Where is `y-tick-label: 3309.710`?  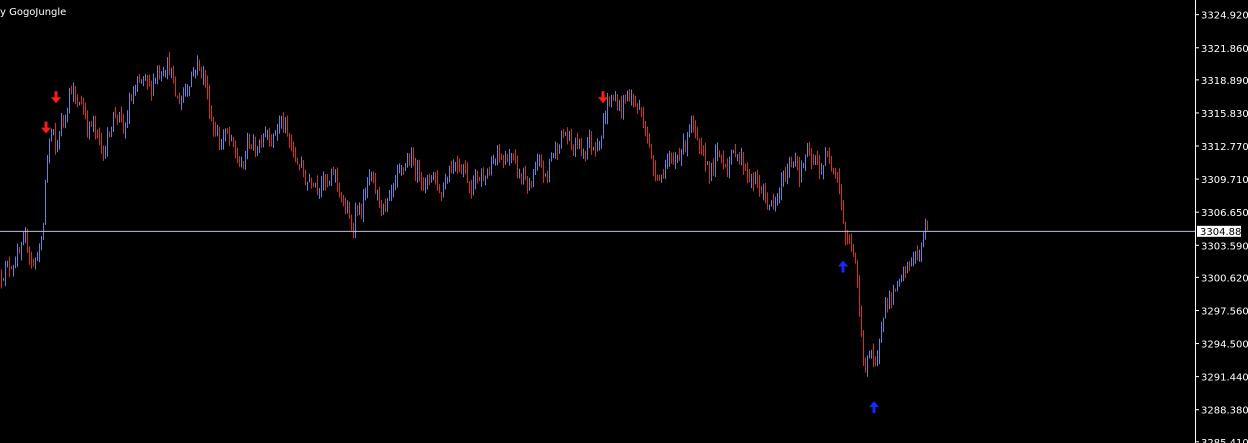 y-tick-label: 3309.710 is located at coordinates (1224, 180).